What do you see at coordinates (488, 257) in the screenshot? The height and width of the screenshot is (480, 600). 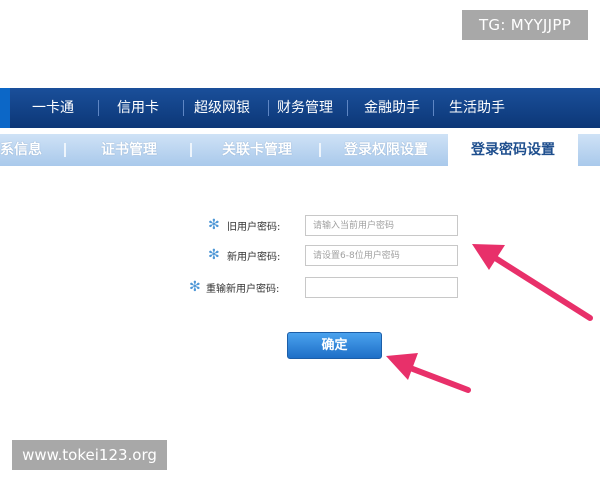 I see `arrow-head` at bounding box center [488, 257].